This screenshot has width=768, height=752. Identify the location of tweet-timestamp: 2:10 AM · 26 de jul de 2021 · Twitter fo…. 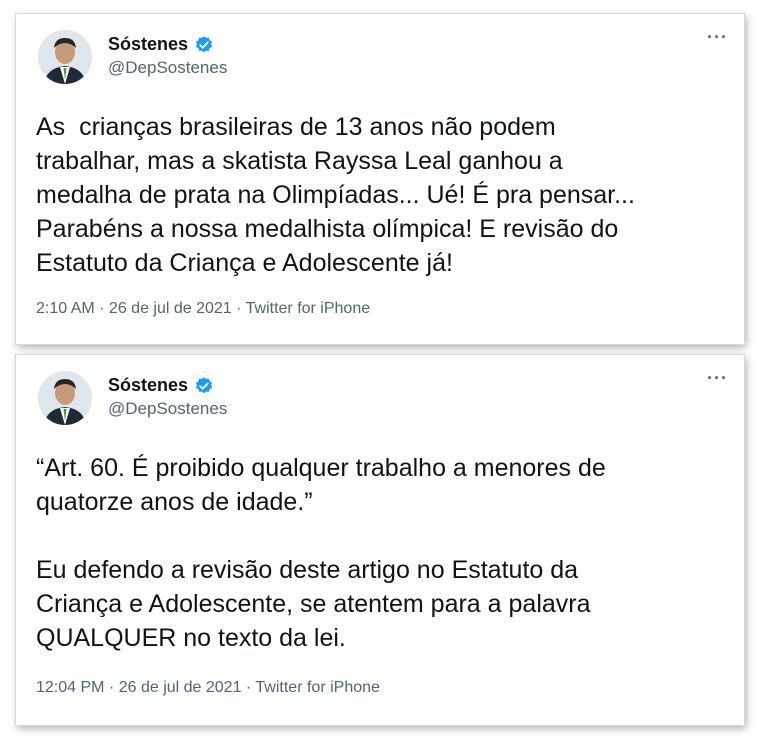
(203, 309).